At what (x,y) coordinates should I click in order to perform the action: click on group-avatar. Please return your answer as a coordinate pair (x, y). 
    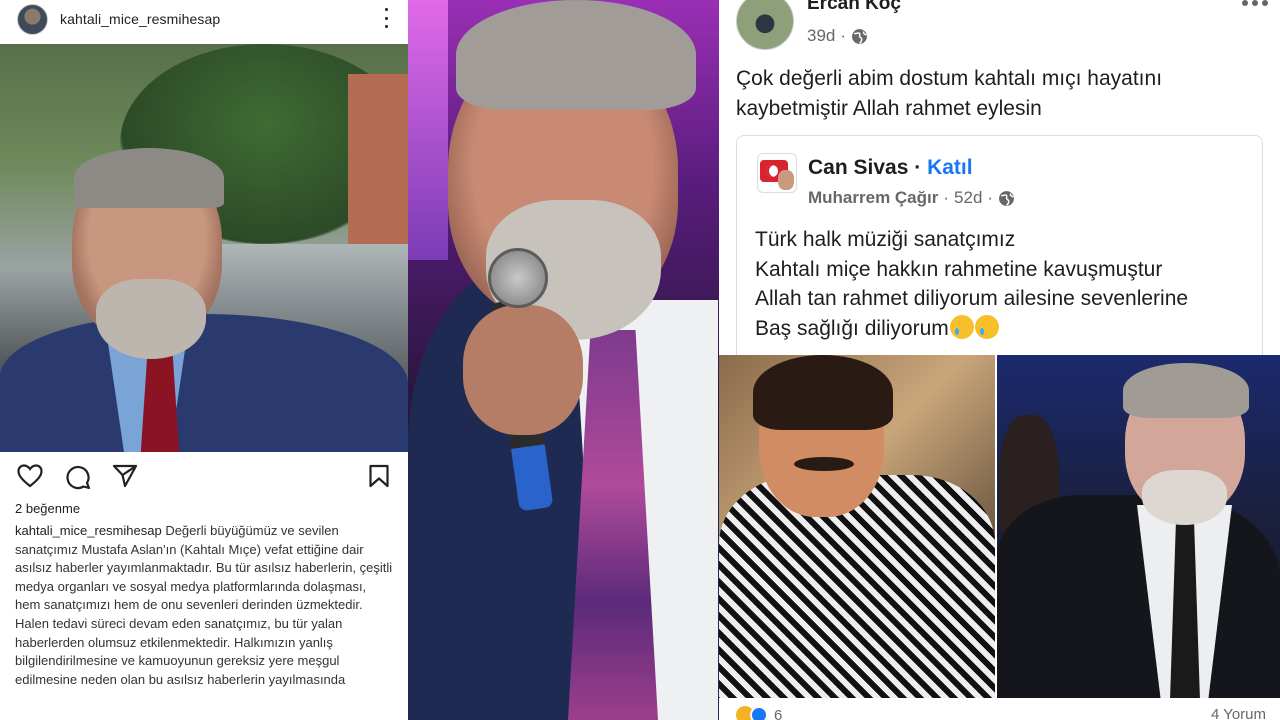
    Looking at the image, I should click on (777, 173).